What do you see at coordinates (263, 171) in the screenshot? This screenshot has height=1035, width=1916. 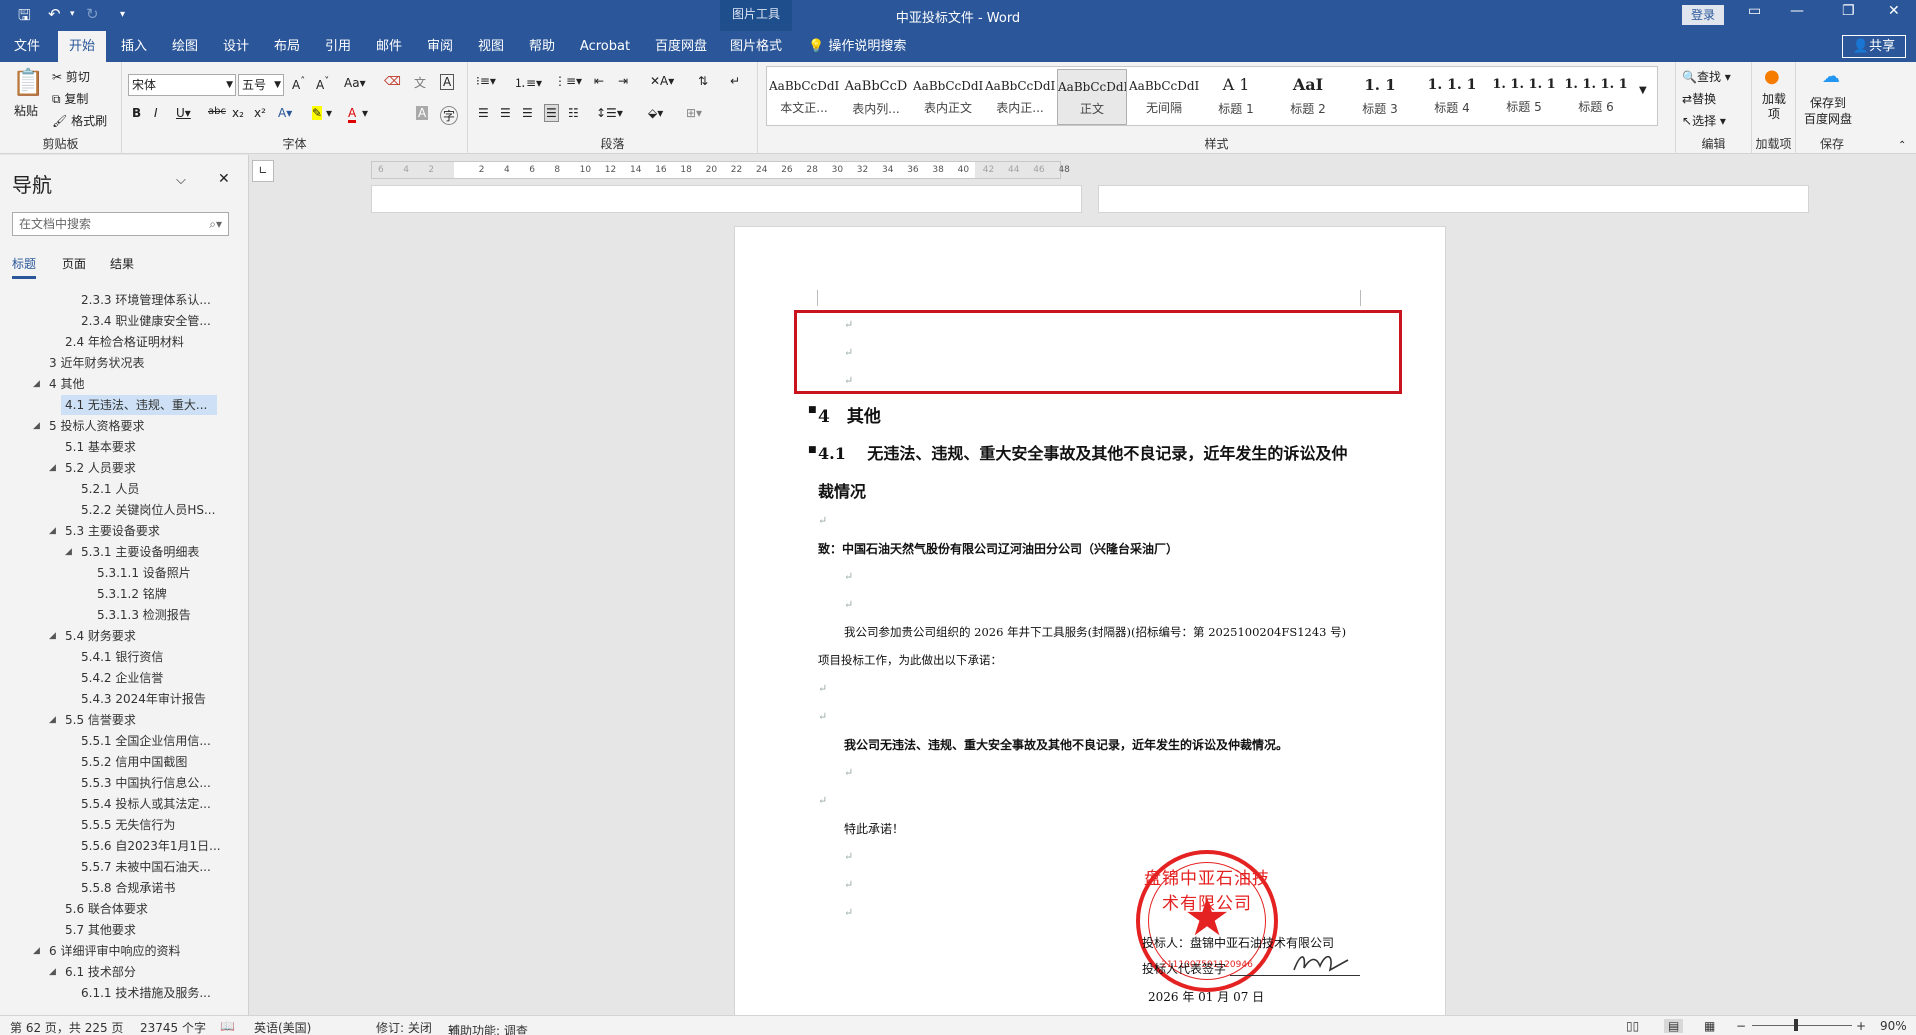 I see `tab-selector: ∟` at bounding box center [263, 171].